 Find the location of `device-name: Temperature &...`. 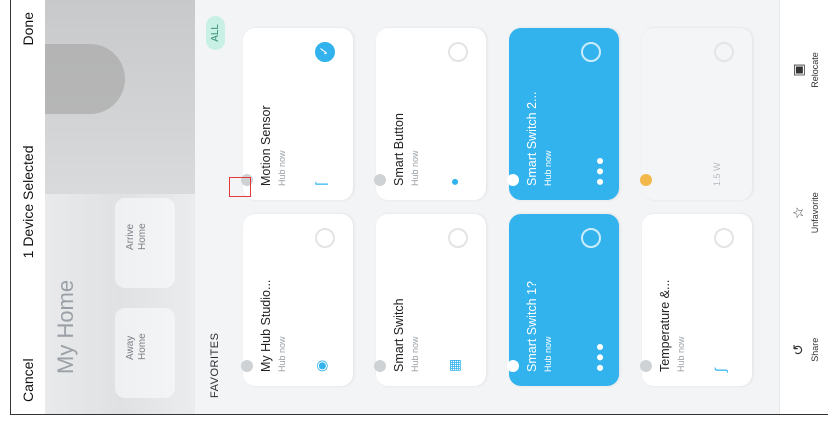

device-name: Temperature &... is located at coordinates (665, 325).